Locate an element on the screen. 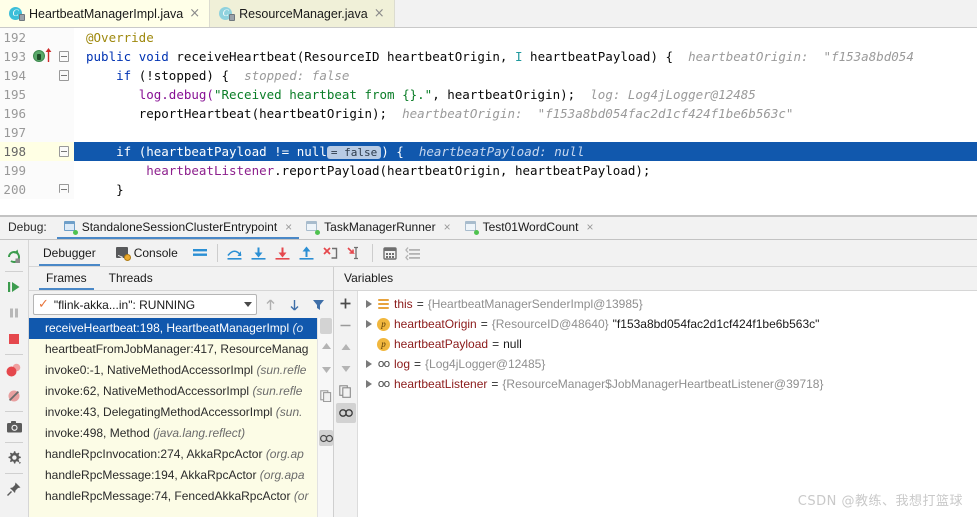  scroll-down-icon is located at coordinates (326, 370).